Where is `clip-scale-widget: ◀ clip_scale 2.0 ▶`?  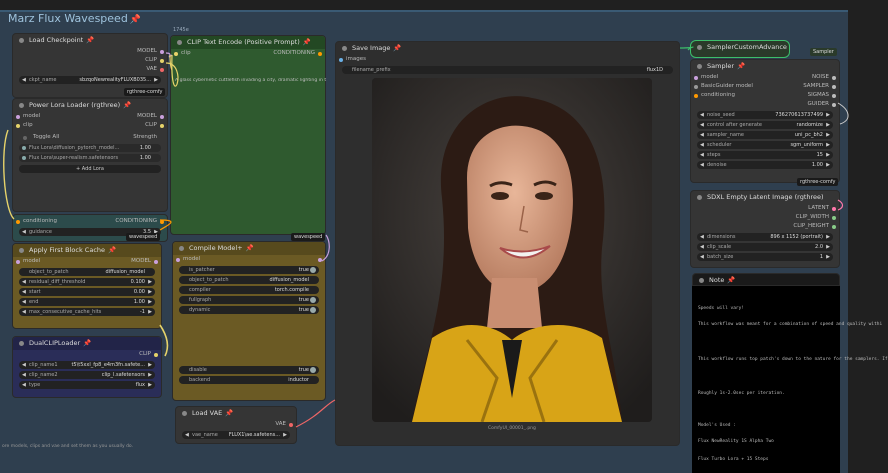 clip-scale-widget: ◀ clip_scale 2.0 ▶ is located at coordinates (765, 247).